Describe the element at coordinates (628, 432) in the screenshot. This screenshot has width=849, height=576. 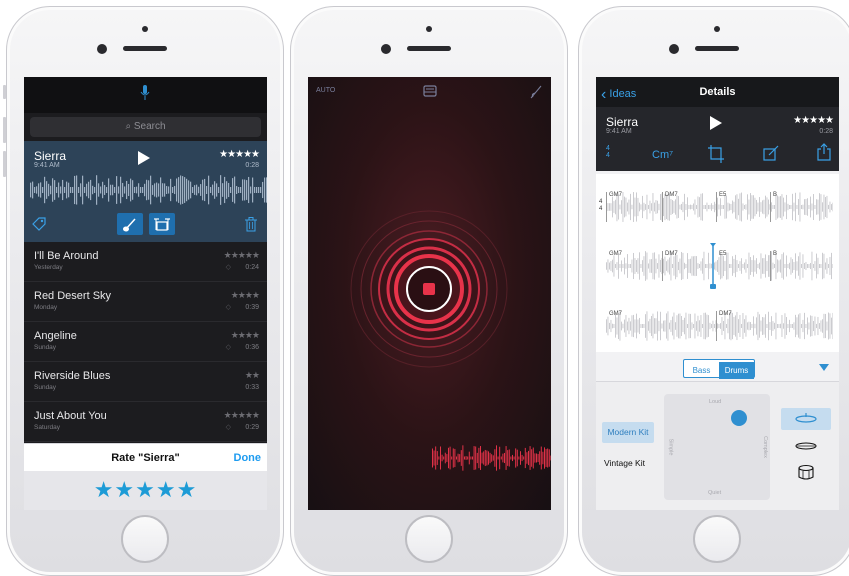
I see `modern-kit-option: Modern Kit` at that location.